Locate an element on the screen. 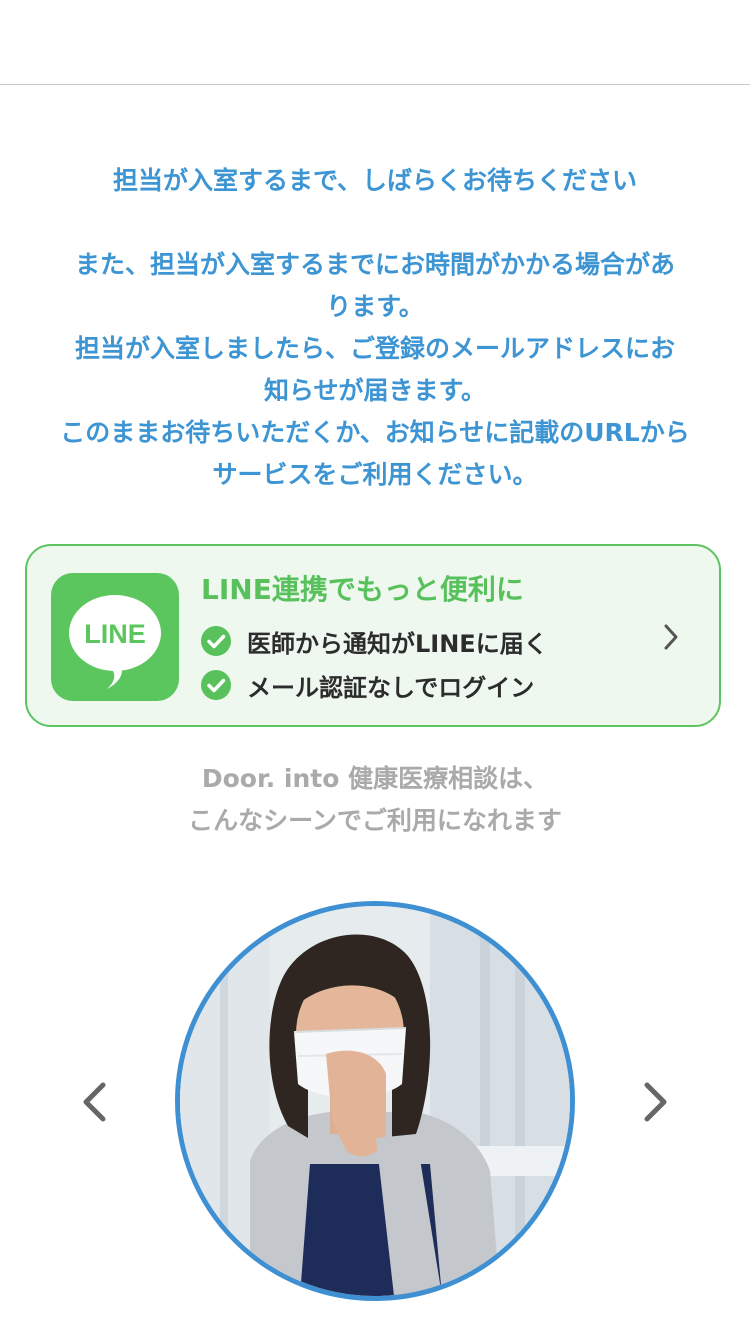  carousel-prev-button is located at coordinates (96, 1102).